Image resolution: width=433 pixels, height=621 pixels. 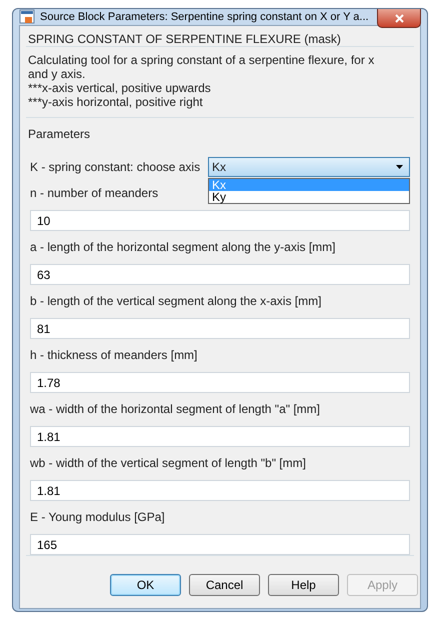 I want to click on dialog-button: Cancel, so click(x=224, y=585).